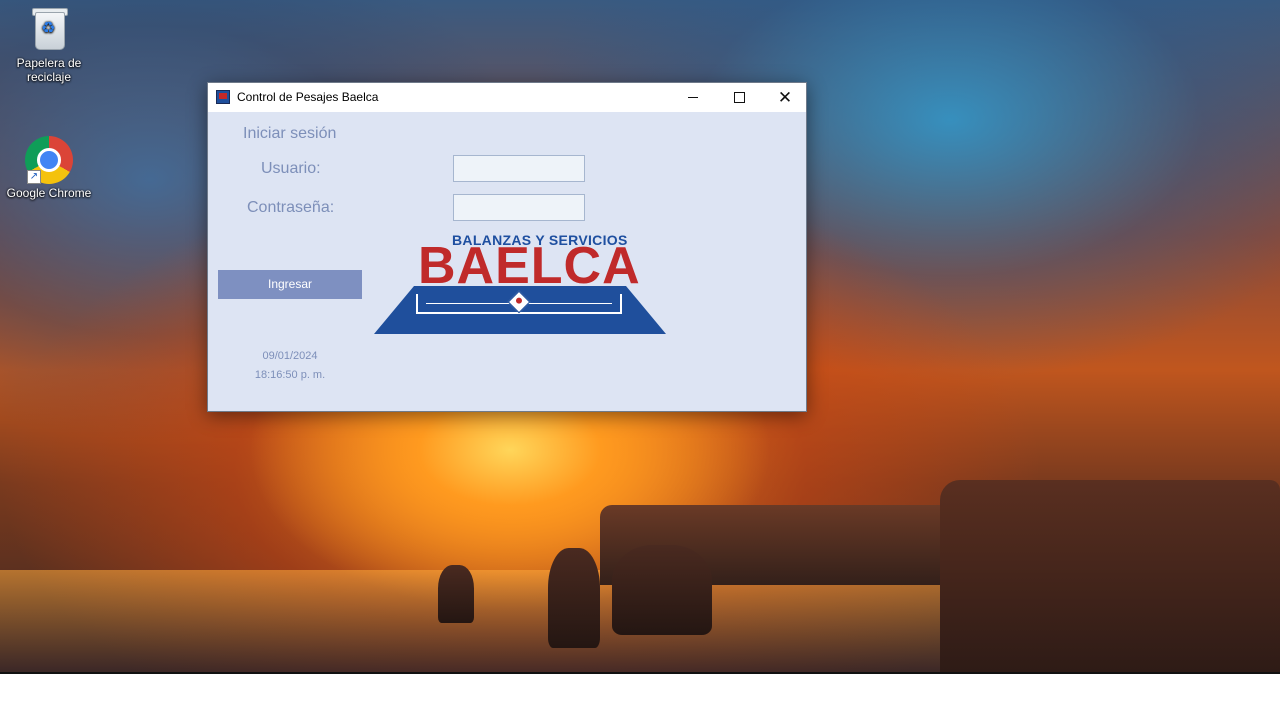 This screenshot has height=722, width=1280. Describe the element at coordinates (290, 356) in the screenshot. I see `current-date: 09/01/2024` at that location.